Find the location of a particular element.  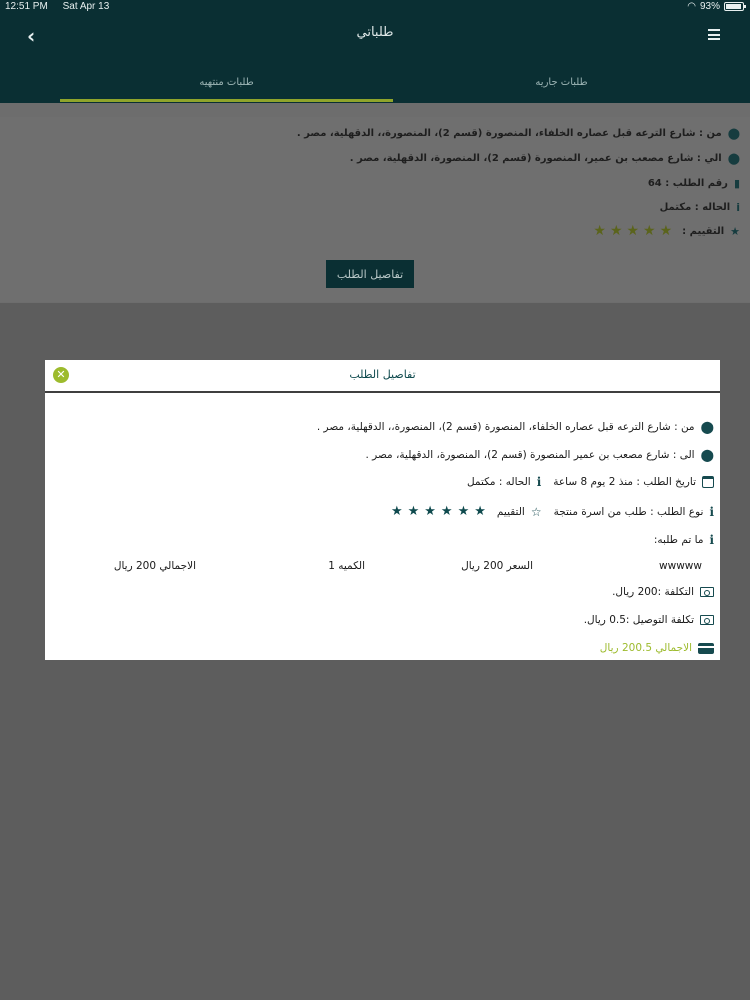

battery-icon is located at coordinates (735, 6).